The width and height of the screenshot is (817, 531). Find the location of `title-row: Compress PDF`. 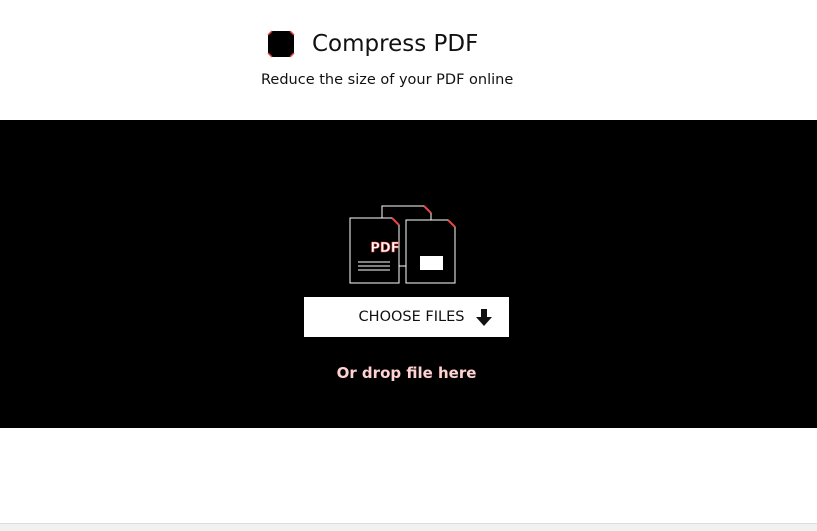

title-row: Compress PDF is located at coordinates (372, 44).